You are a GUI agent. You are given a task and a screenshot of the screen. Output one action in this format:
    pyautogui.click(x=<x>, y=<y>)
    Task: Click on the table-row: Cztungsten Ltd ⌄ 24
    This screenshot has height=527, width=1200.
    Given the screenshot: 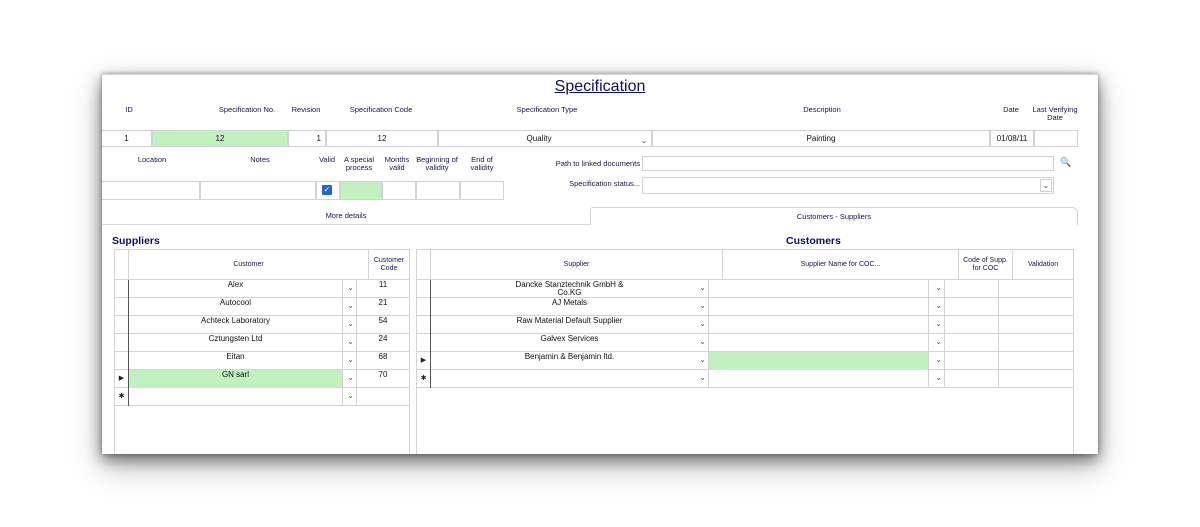 What is the action you would take?
    pyautogui.click(x=262, y=343)
    